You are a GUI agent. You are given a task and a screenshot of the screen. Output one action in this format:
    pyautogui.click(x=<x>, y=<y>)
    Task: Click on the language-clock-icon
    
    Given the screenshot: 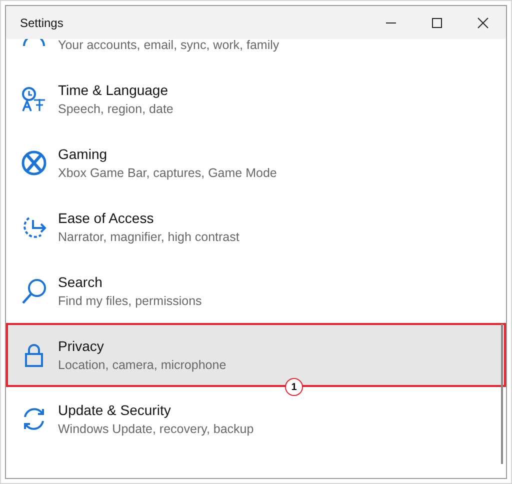 What is the action you would take?
    pyautogui.click(x=34, y=99)
    